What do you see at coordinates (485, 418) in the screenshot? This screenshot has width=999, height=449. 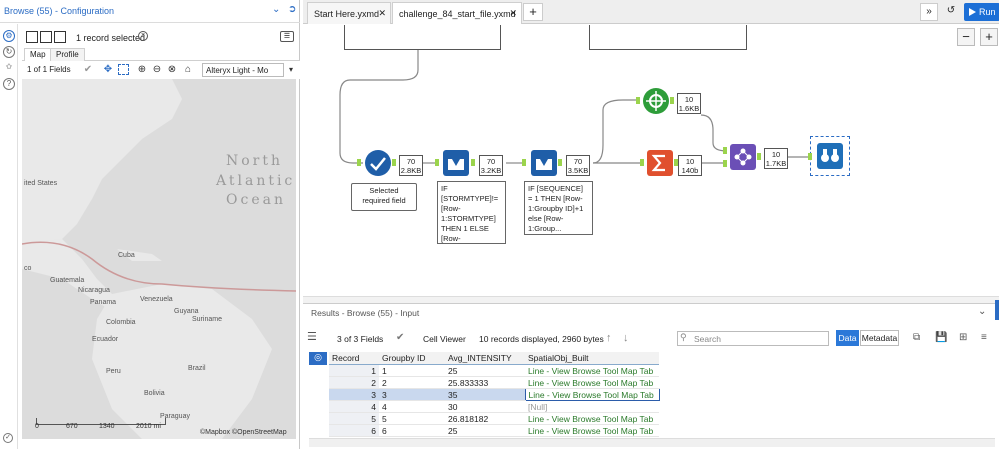 I see `intensity-cell: 26.818182` at bounding box center [485, 418].